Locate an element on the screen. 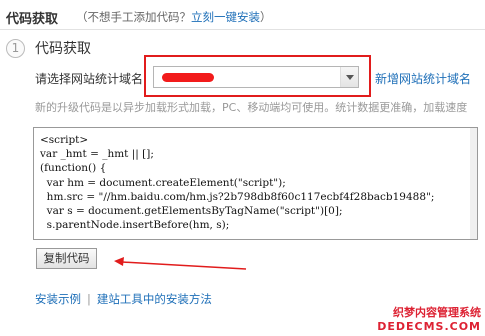  domain-select is located at coordinates (256, 77).